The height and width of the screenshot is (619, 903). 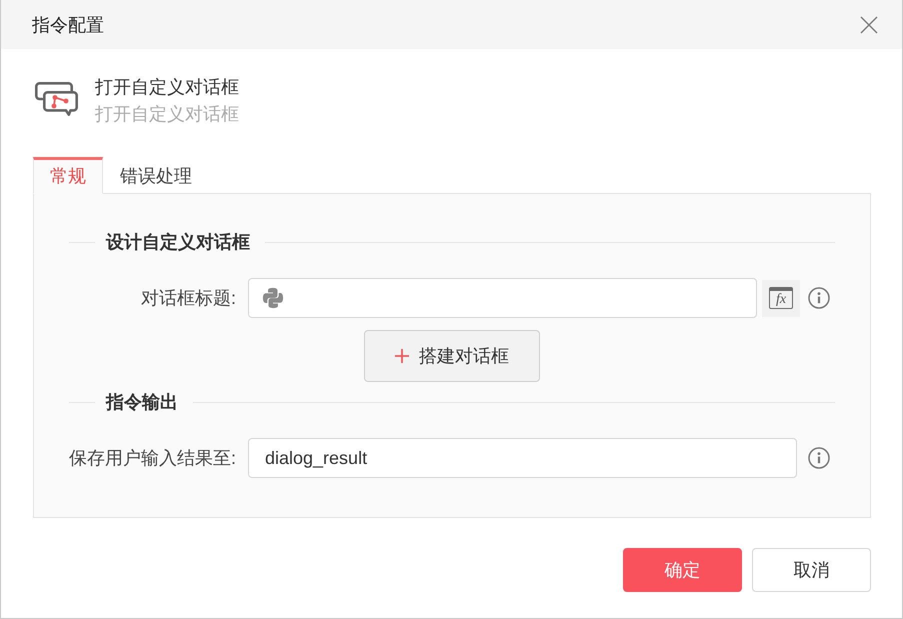 I want to click on section-heading: 设计自定义对话框, so click(x=178, y=242).